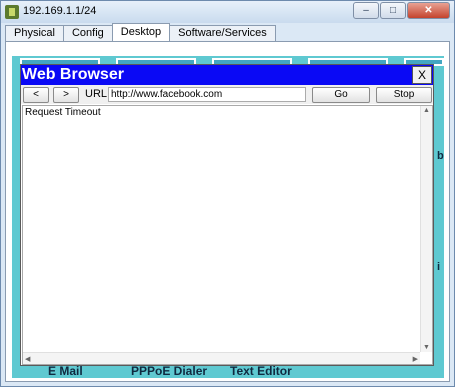  Describe the element at coordinates (366, 10) in the screenshot. I see `minimize-button: –` at that location.